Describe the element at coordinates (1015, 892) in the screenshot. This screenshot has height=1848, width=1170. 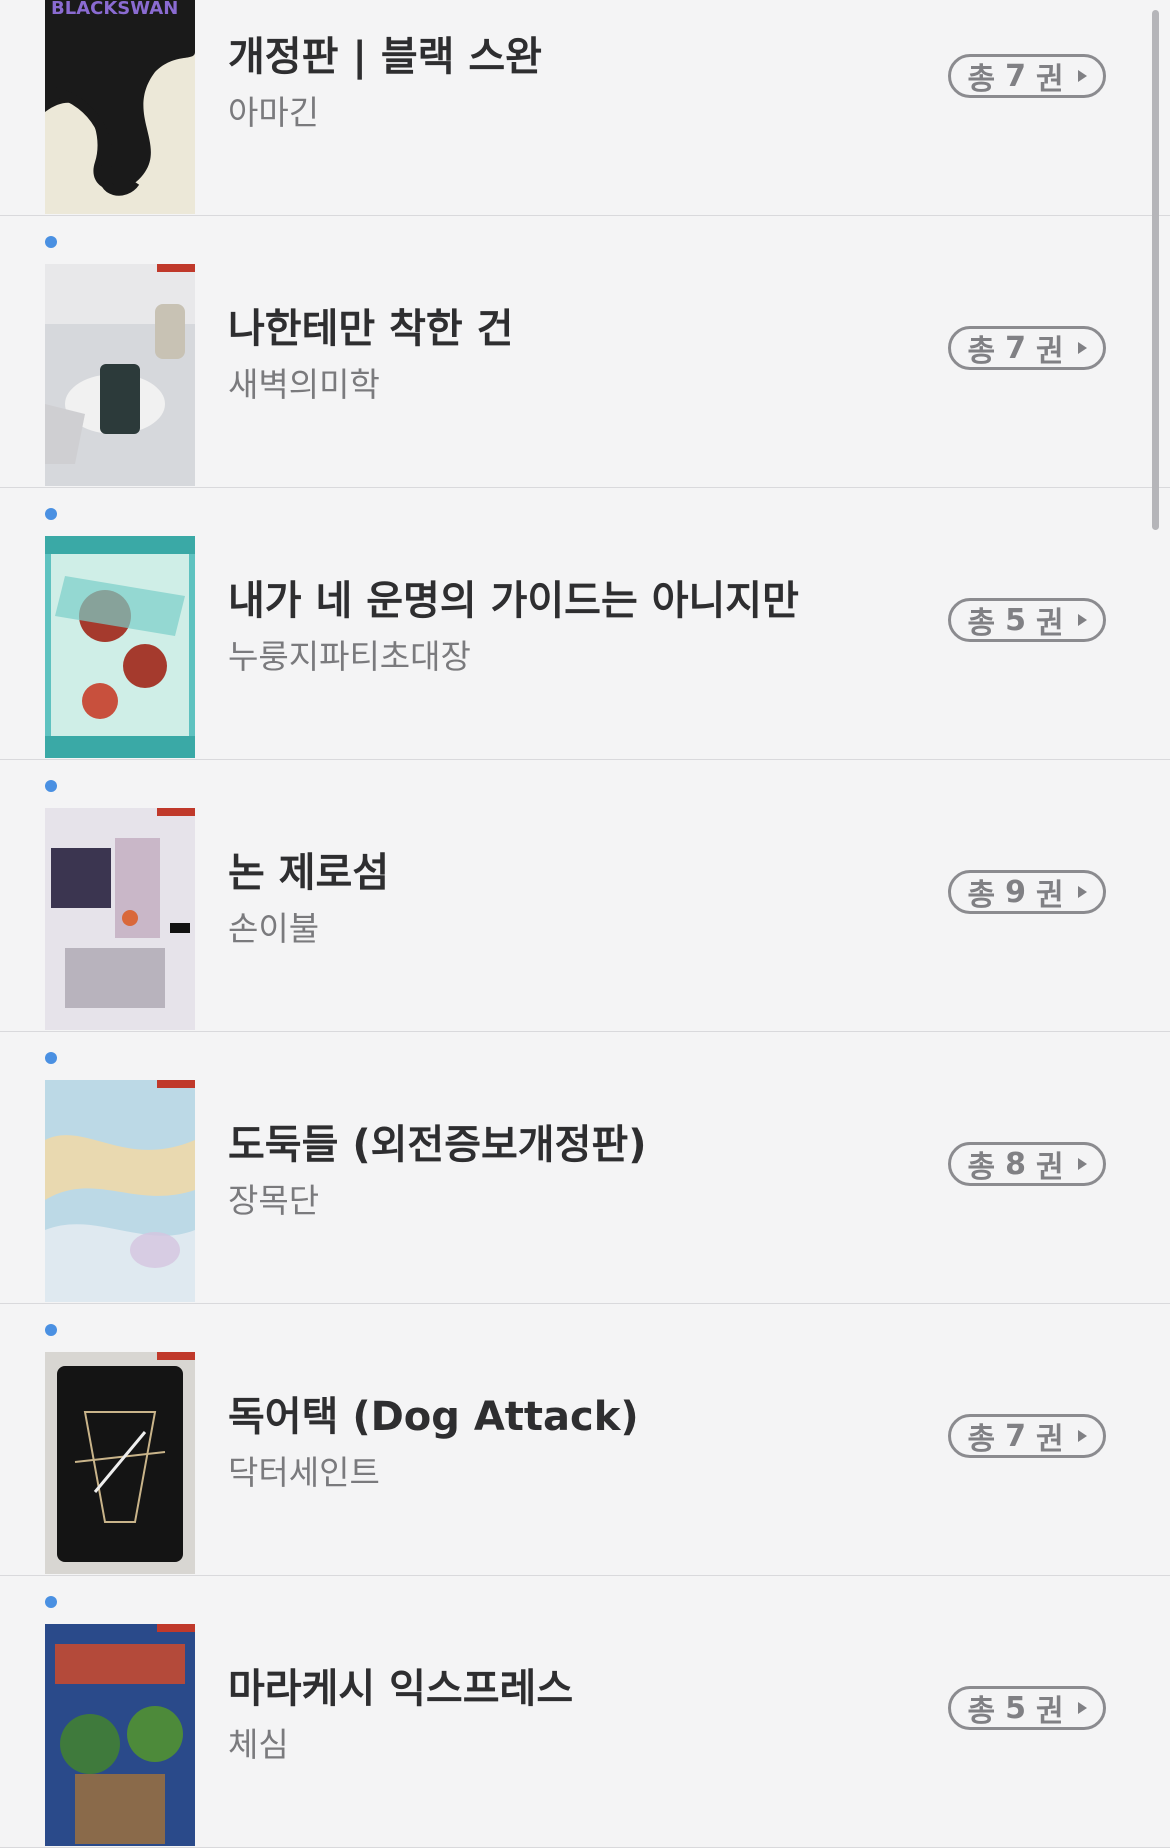
I see `count-number: 9` at that location.